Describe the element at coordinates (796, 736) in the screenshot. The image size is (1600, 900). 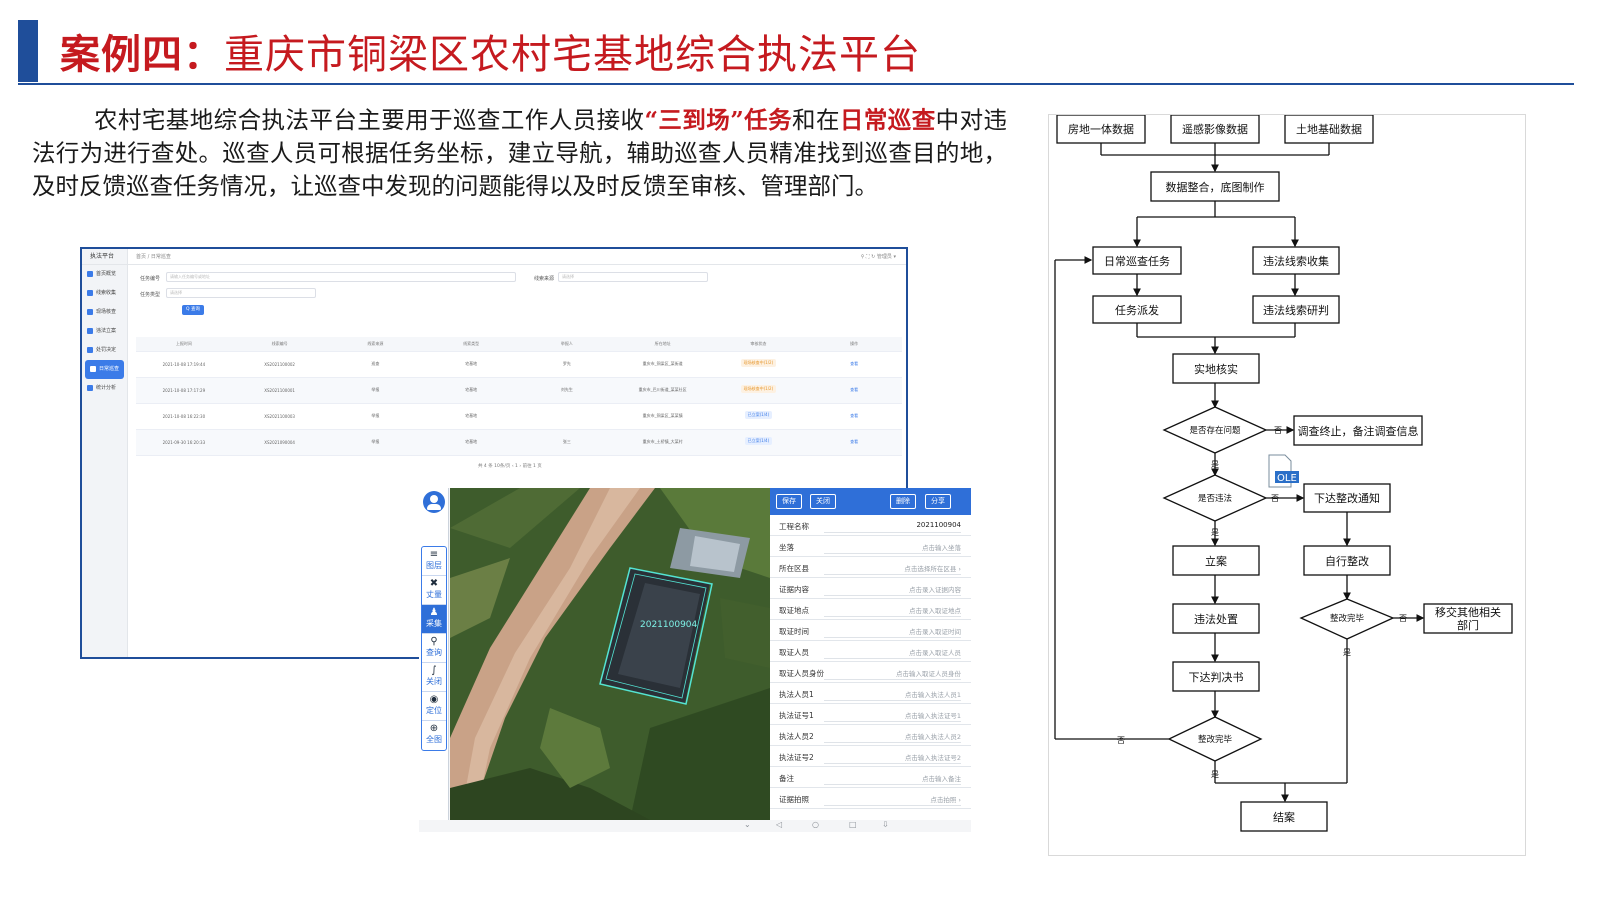
I see `field-label: 执法人员2` at that location.